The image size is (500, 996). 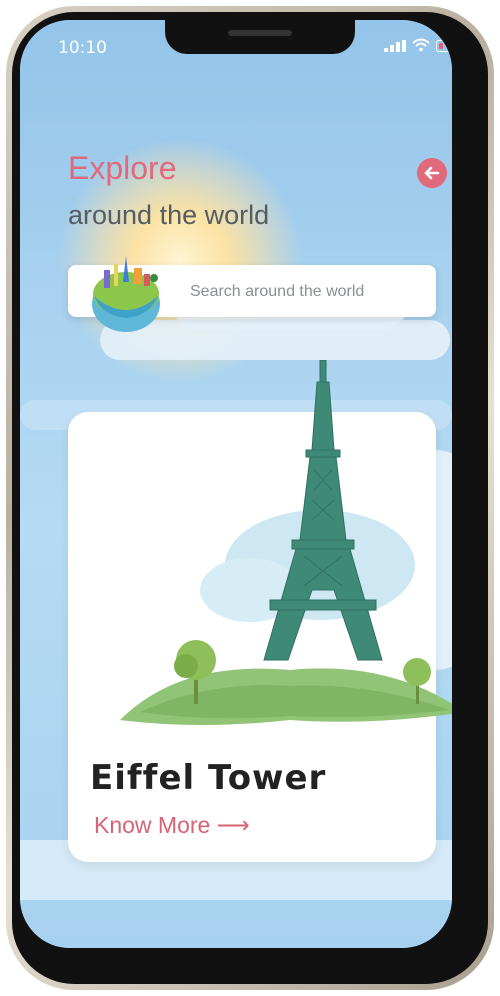 I want to click on status-icons, so click(x=418, y=46).